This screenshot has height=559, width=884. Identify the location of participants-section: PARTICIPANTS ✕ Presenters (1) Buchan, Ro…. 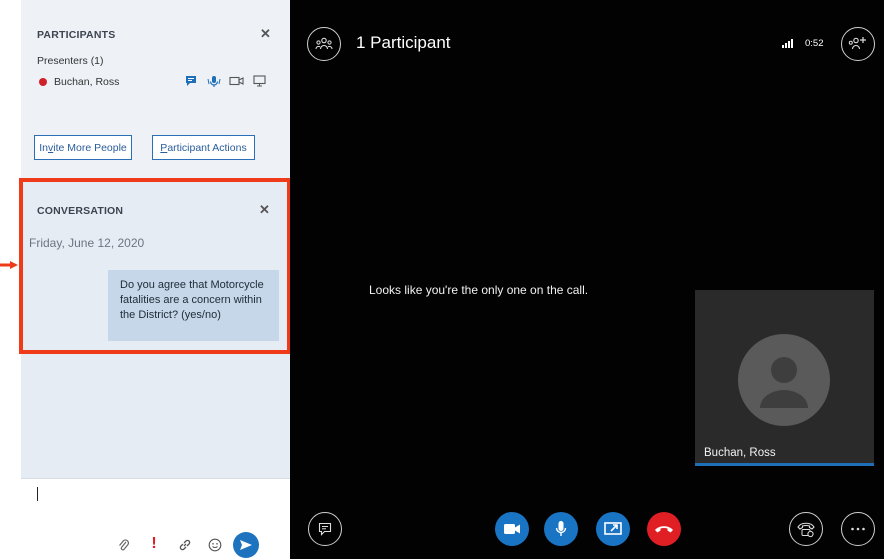
(155, 89).